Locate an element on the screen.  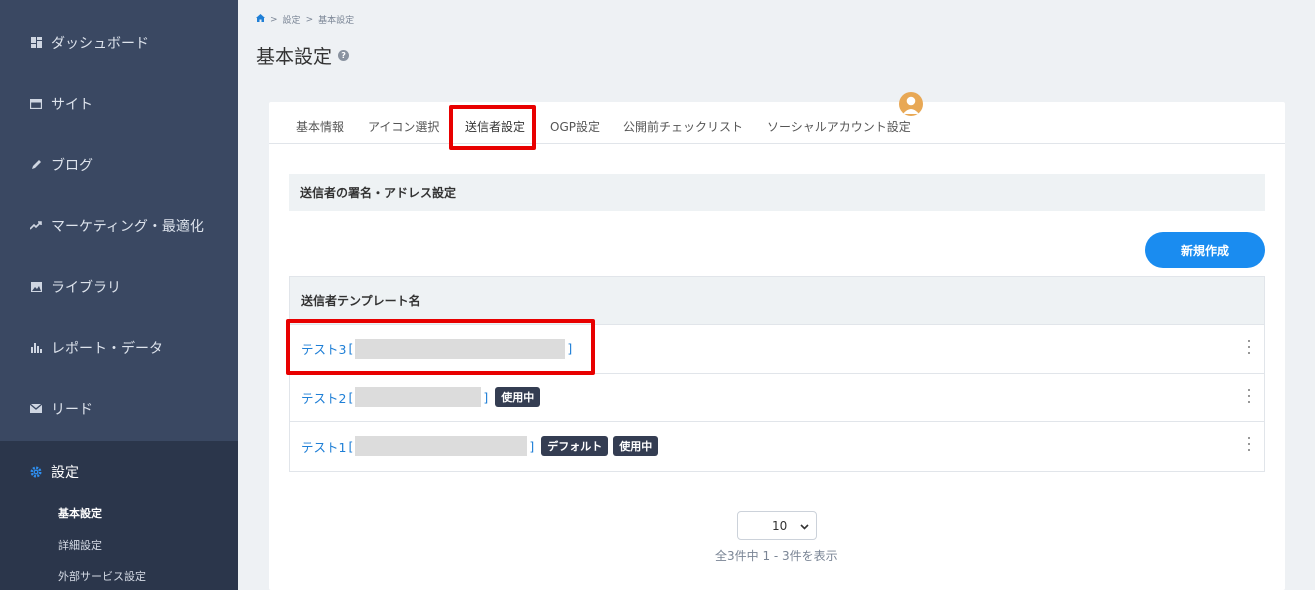
dashboard-icon is located at coordinates (36, 43).